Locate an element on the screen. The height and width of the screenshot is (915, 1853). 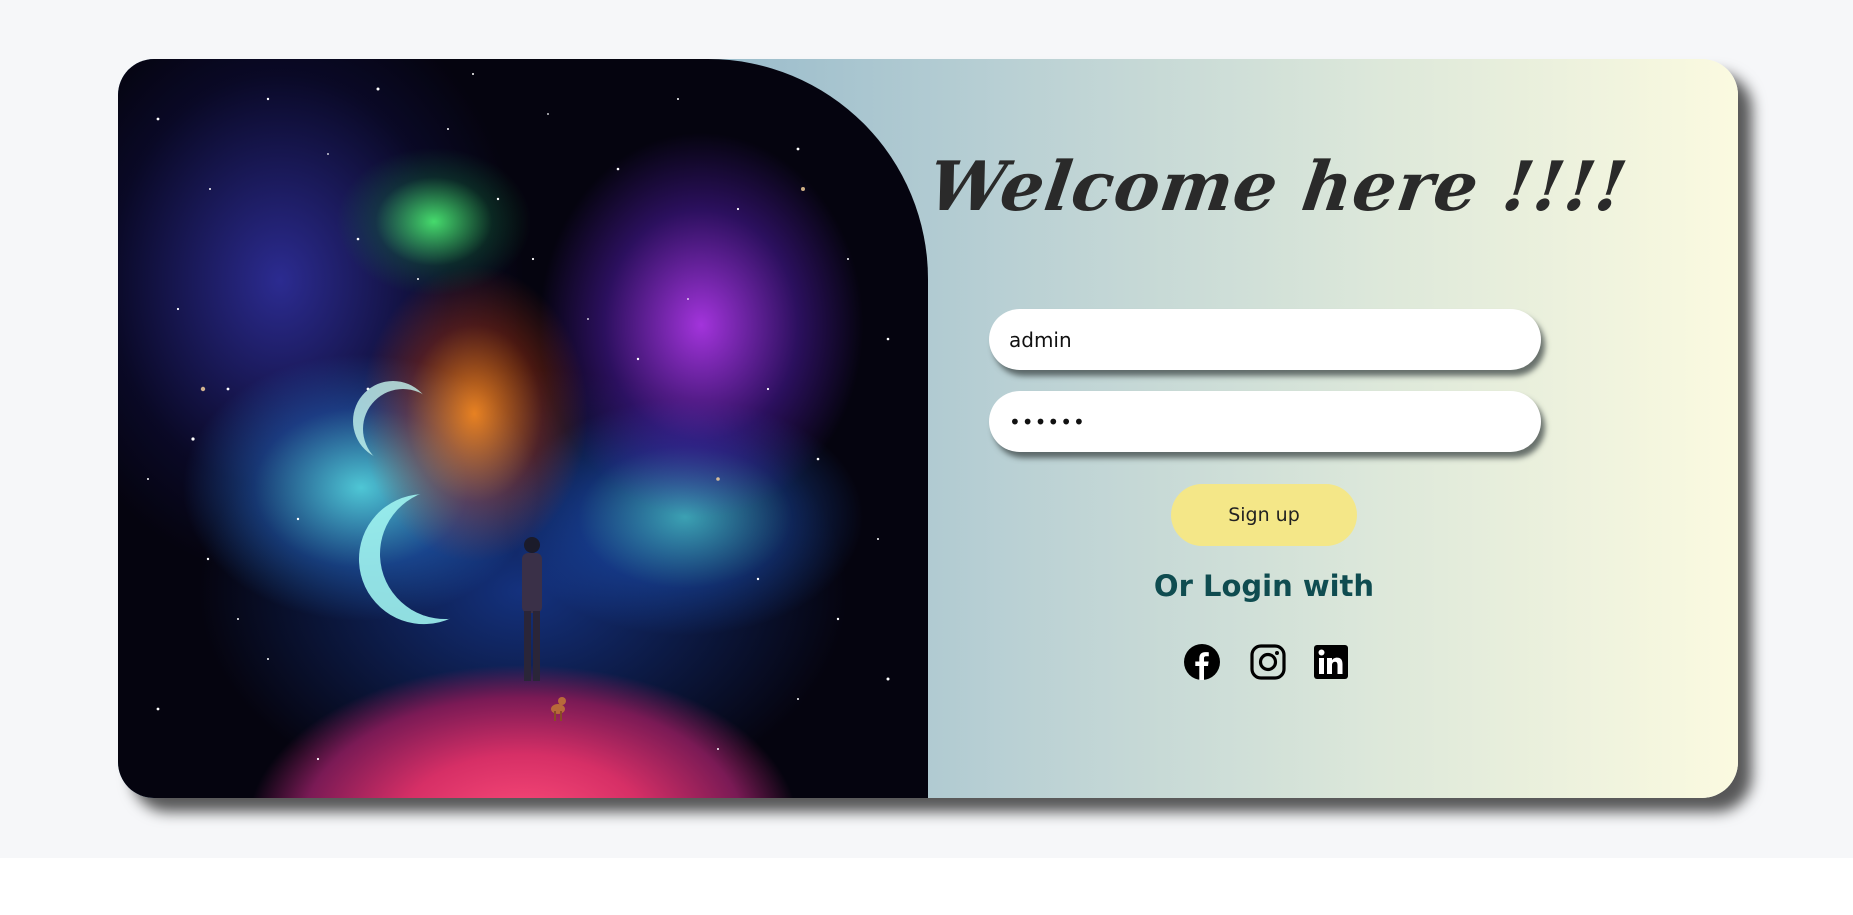
linkedin-icon is located at coordinates (1331, 662).